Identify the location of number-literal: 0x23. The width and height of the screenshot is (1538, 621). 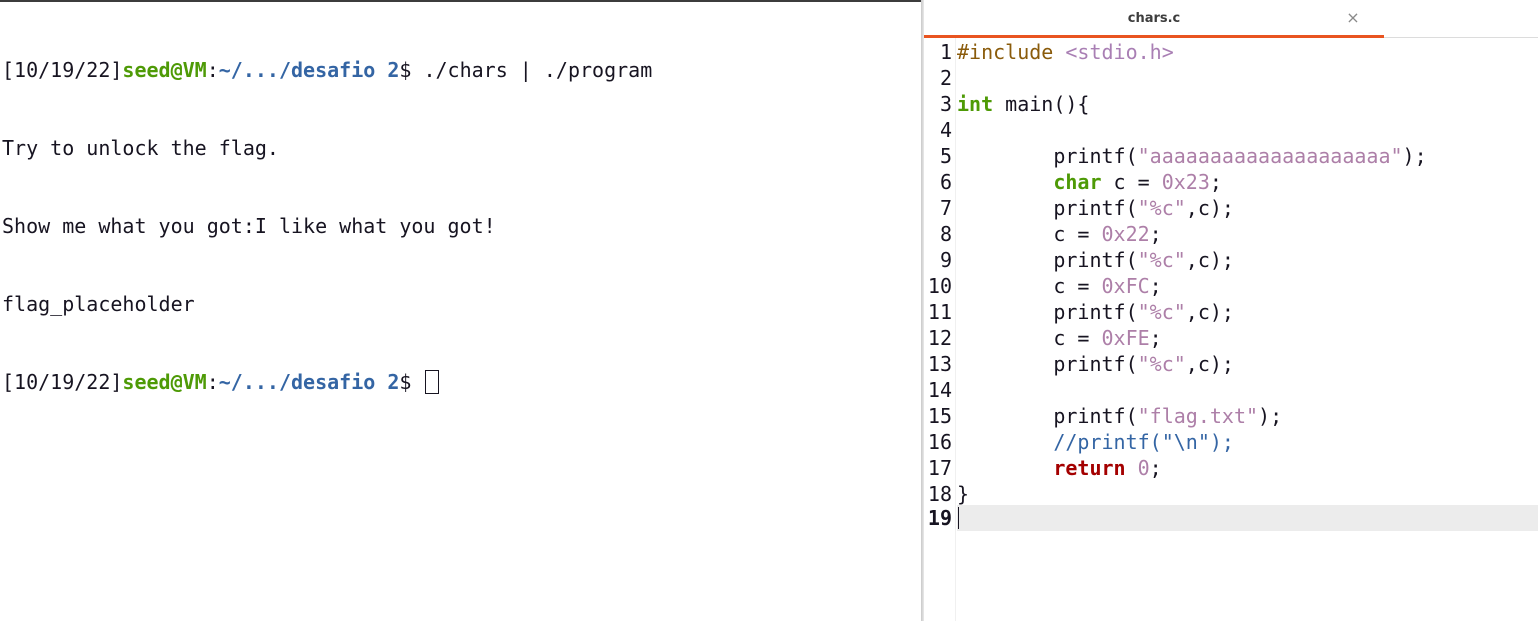
(1185, 182).